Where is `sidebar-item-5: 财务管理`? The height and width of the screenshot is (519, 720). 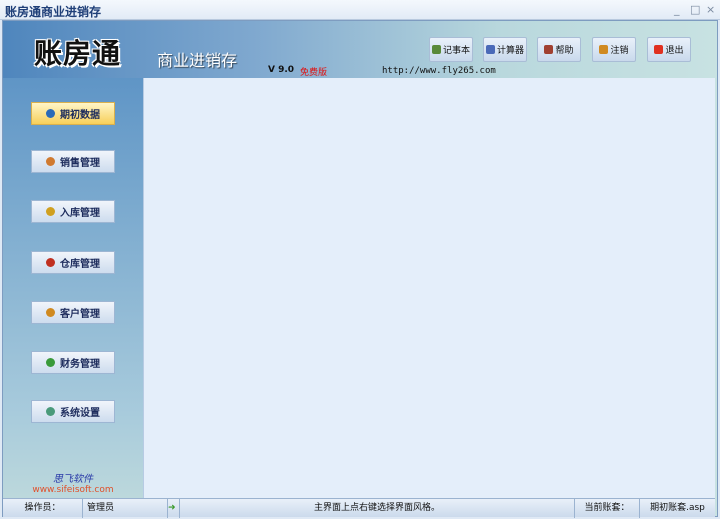
sidebar-item-5: 财务管理 is located at coordinates (73, 362).